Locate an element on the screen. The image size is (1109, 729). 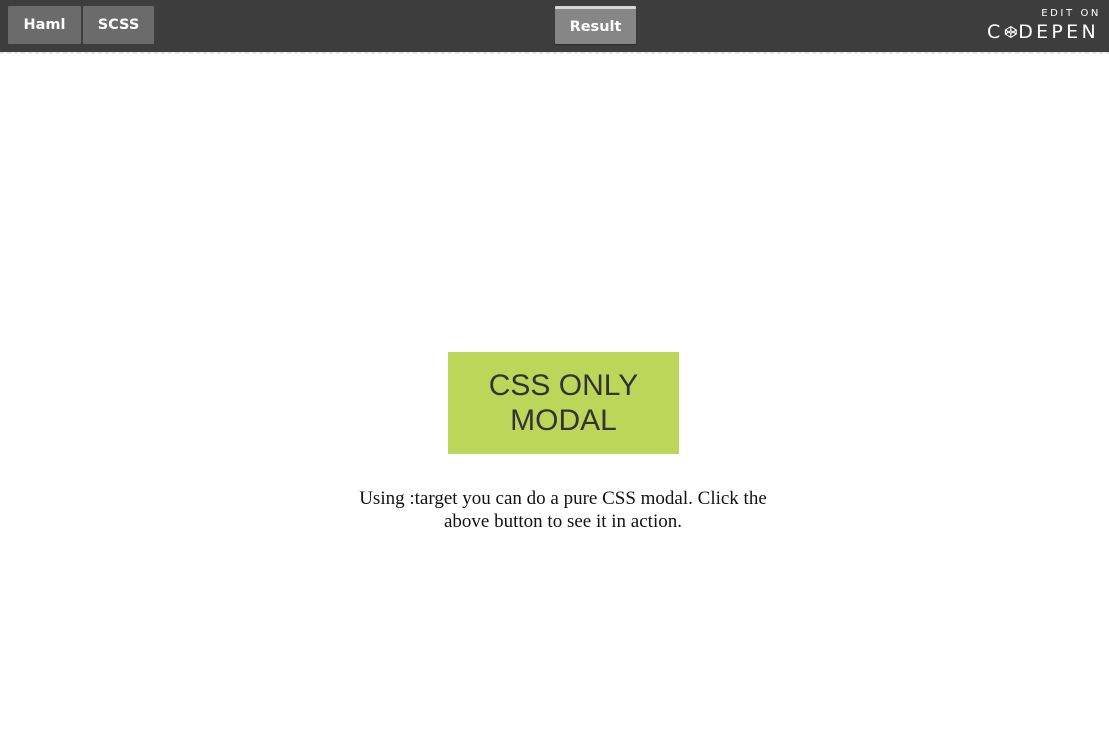
tab-result: Result is located at coordinates (595, 25).